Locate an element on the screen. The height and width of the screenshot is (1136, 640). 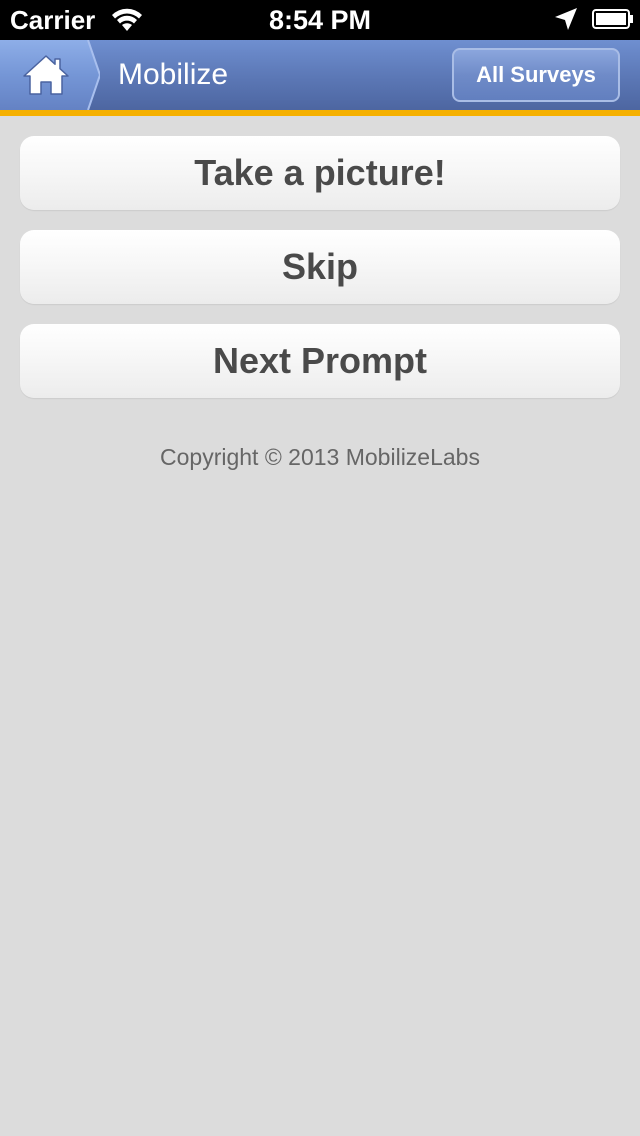
take-picture-button: Take a picture! is located at coordinates (320, 173).